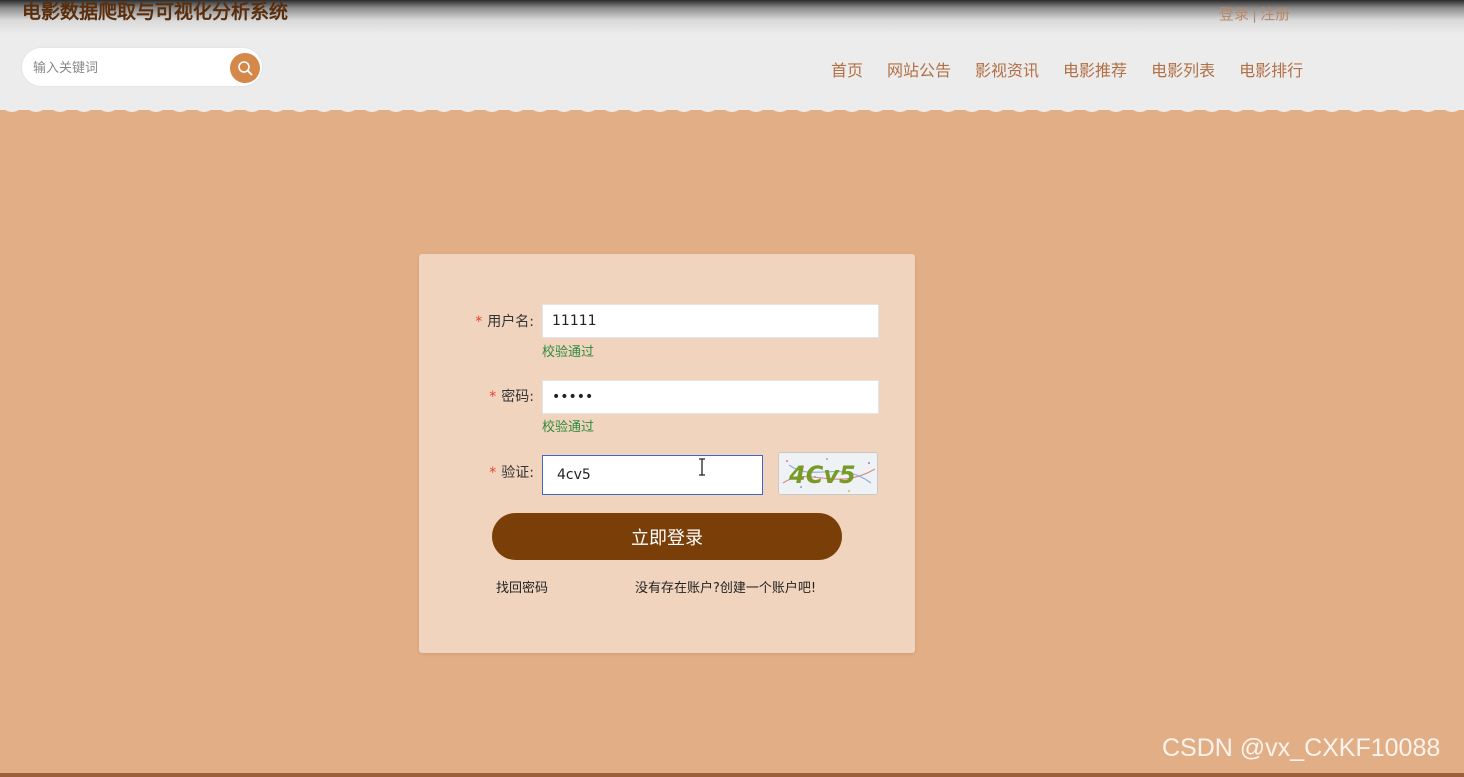 This screenshot has width=1464, height=777. What do you see at coordinates (1095, 71) in the screenshot?
I see `nav-movie-recommend: 电影推荐` at bounding box center [1095, 71].